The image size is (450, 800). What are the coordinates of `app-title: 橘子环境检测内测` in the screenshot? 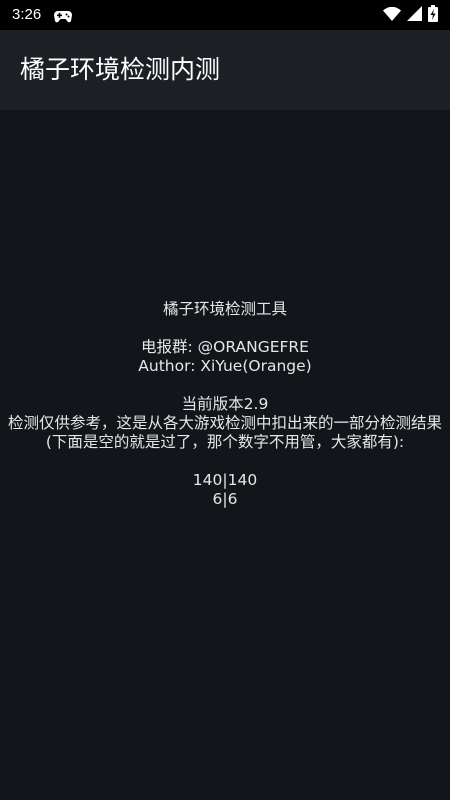 It's located at (120, 69).